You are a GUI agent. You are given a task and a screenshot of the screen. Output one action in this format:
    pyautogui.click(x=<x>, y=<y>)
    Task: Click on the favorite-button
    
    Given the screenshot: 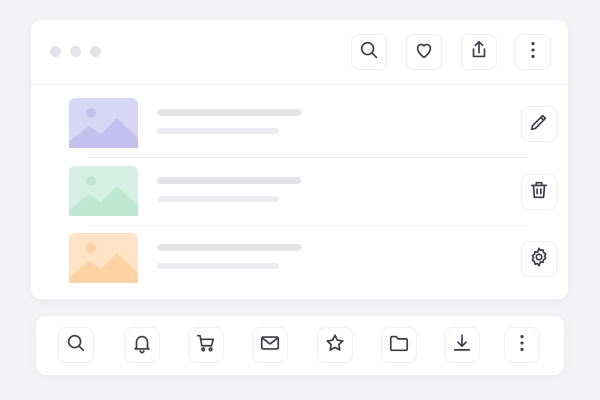 What is the action you would take?
    pyautogui.click(x=424, y=52)
    